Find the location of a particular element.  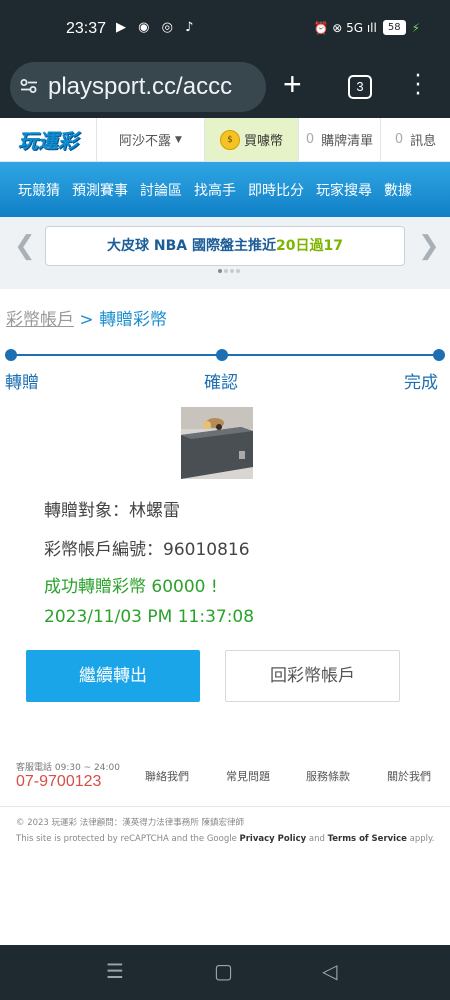

step-label-transfer: 轉贈 is located at coordinates (22, 383).